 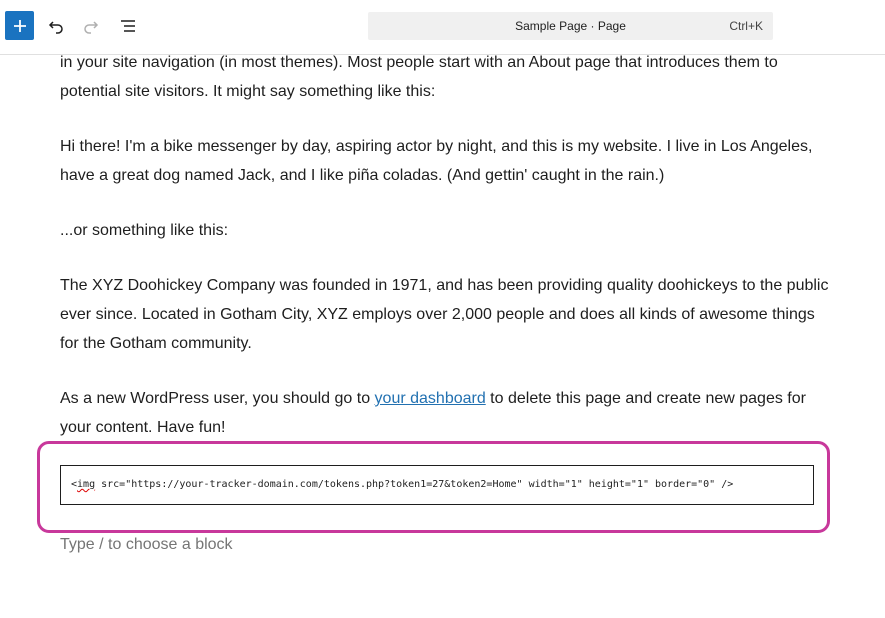 I want to click on document-title: Sample Page · Page, so click(x=570, y=26).